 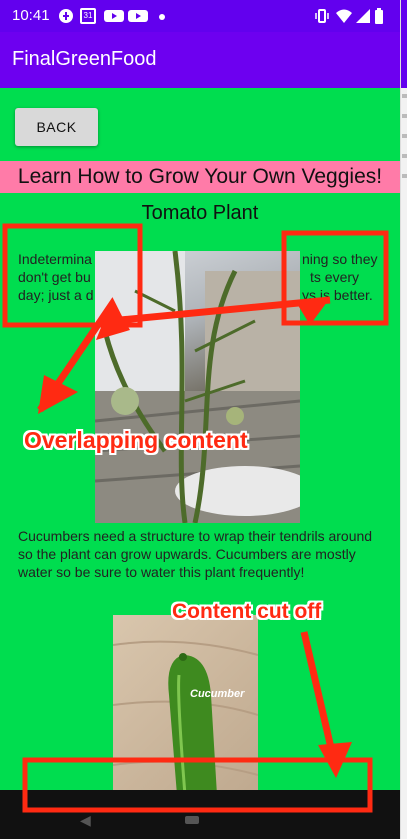 What do you see at coordinates (335, 277) in the screenshot?
I see `tomato-text-right-2: ts every` at bounding box center [335, 277].